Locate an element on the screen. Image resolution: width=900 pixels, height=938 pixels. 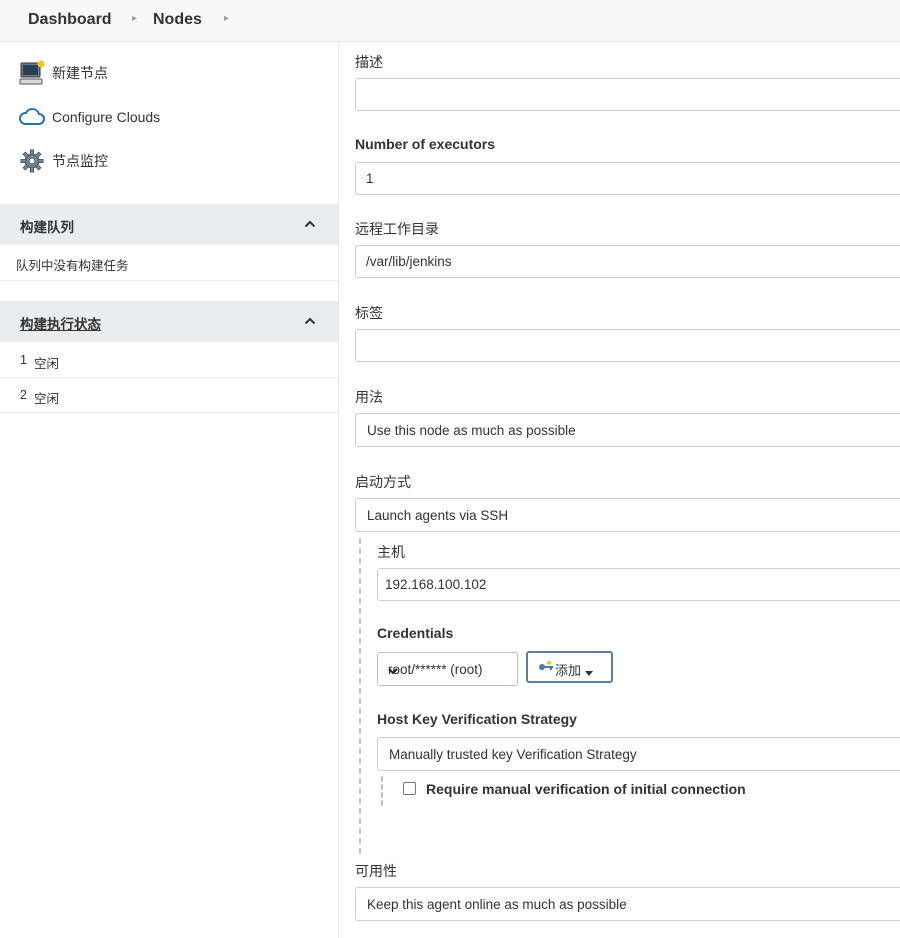
usage-selected: Use this node as much as possible is located at coordinates (471, 430).